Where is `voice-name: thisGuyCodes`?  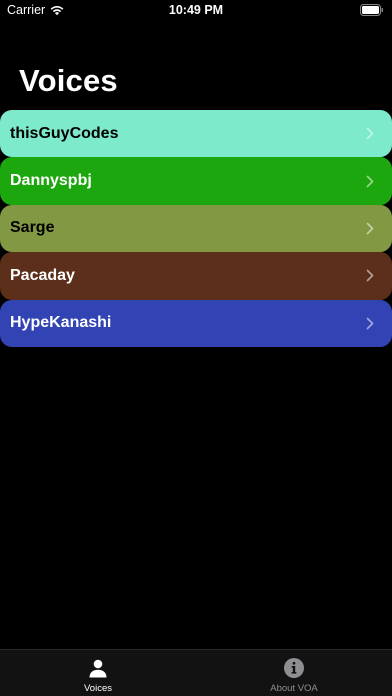 voice-name: thisGuyCodes is located at coordinates (64, 133).